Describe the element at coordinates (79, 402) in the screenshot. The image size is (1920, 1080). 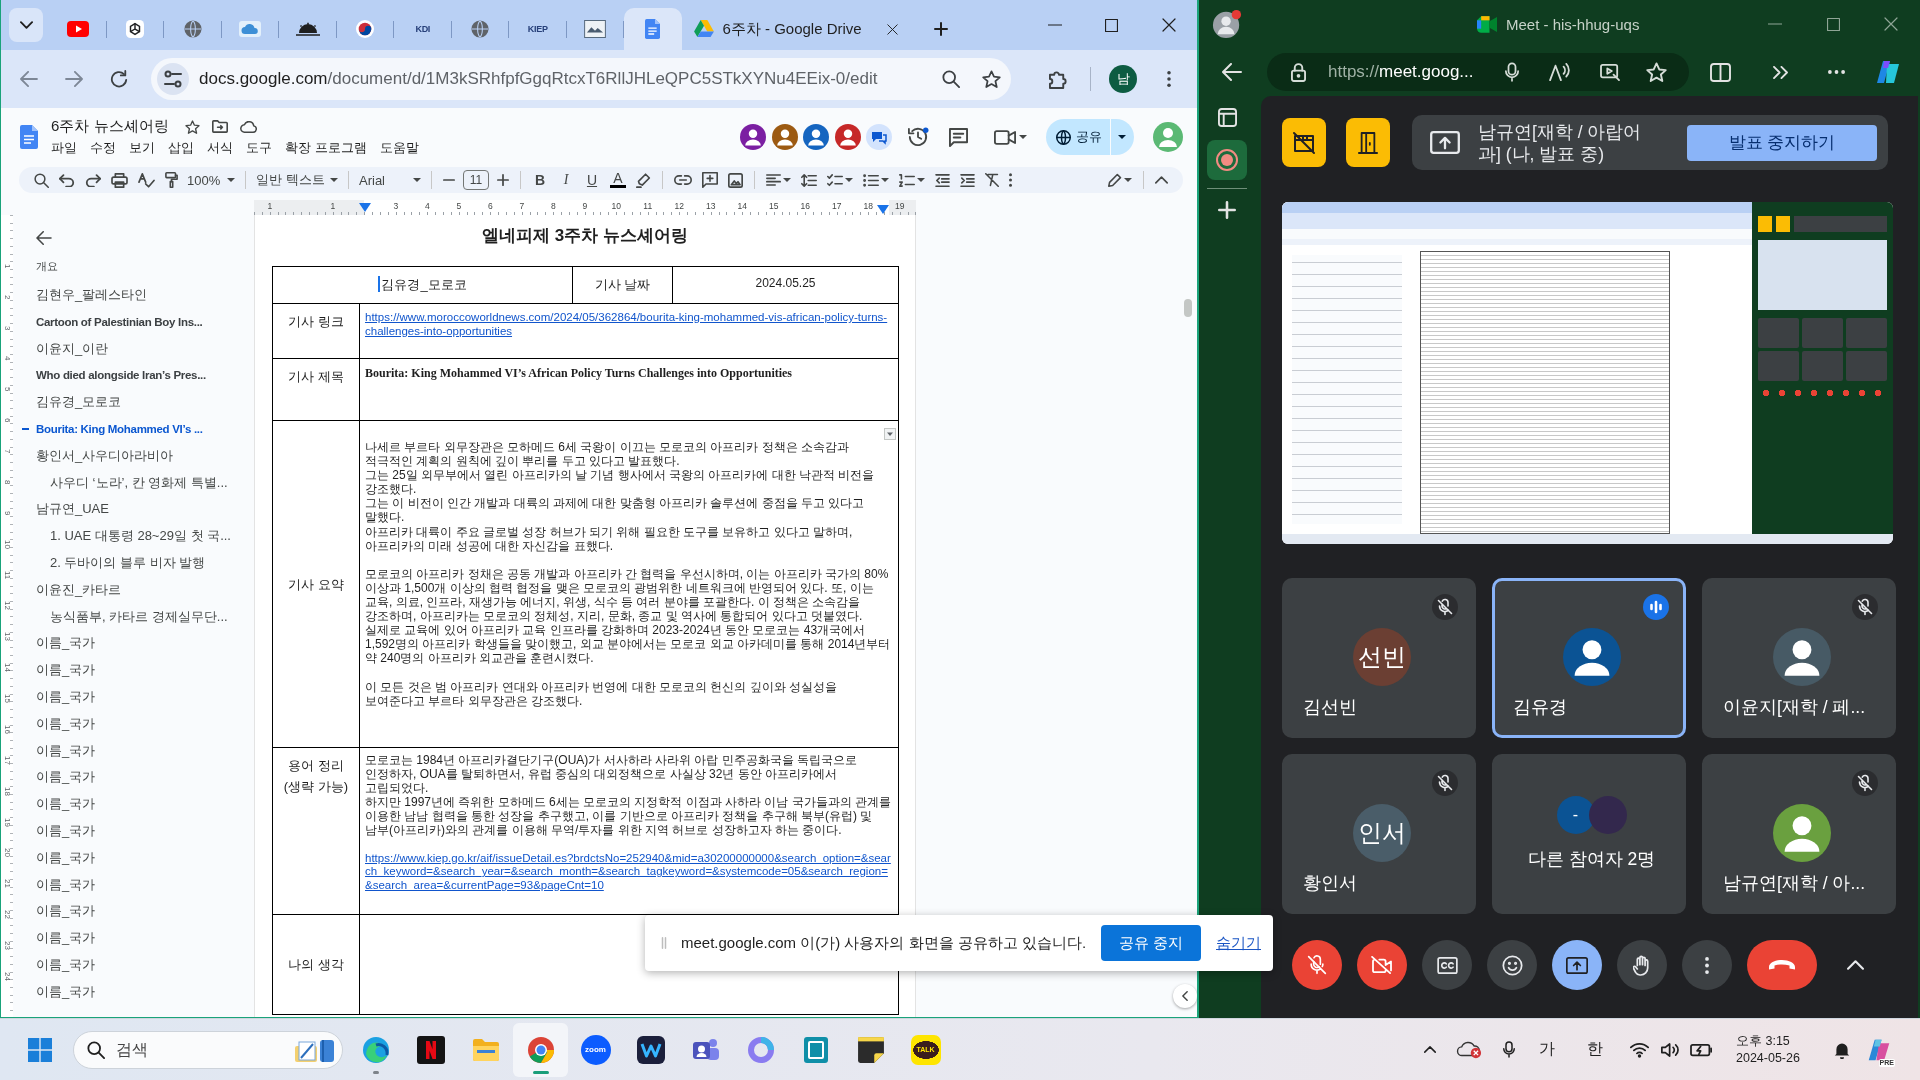
I see `outline-item: 김유경_모로코` at that location.